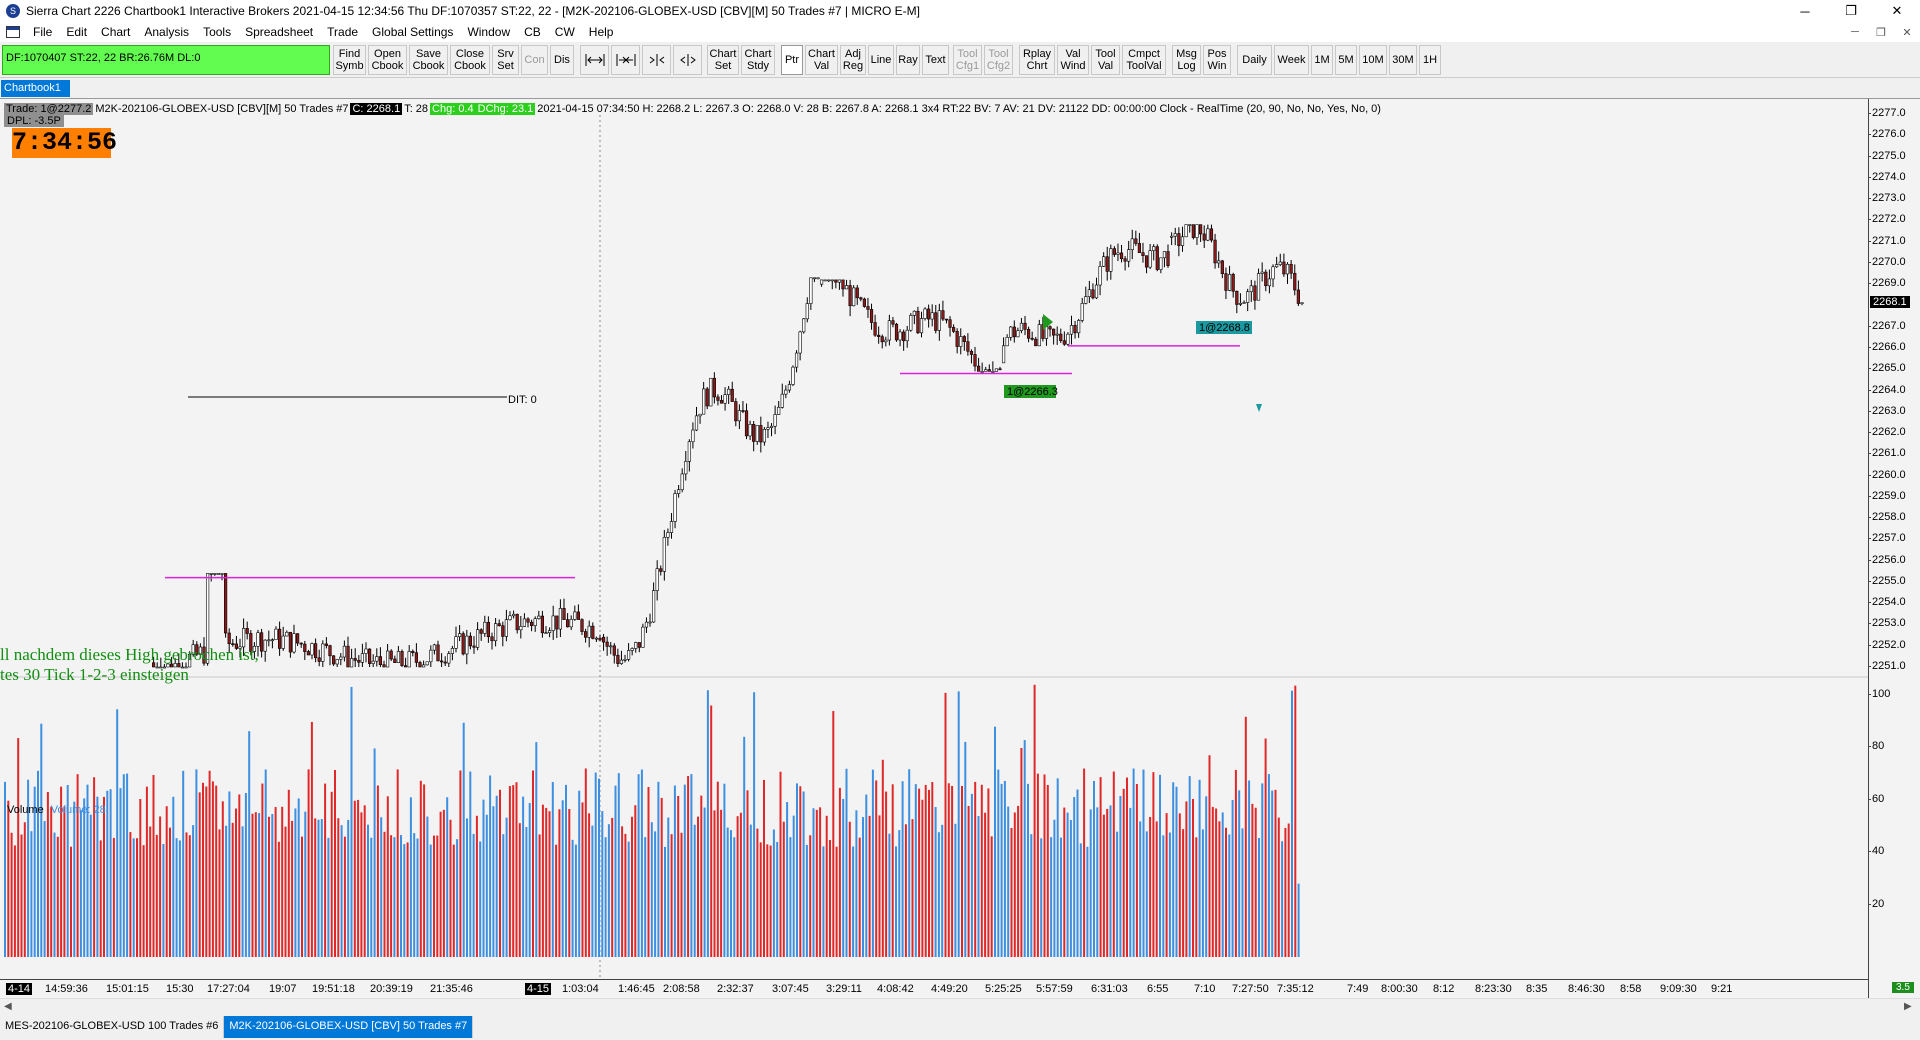 The height and width of the screenshot is (1040, 1920). I want to click on chart-tab-m2k: M2K-202106-GLOBEX-USD [CBV] 50 Trades #7, so click(349, 1027).